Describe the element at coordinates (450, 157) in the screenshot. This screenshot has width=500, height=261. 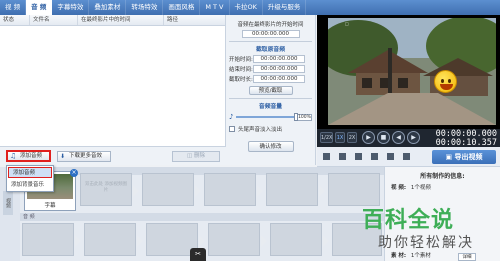
I see `export-icon: ▣` at that location.